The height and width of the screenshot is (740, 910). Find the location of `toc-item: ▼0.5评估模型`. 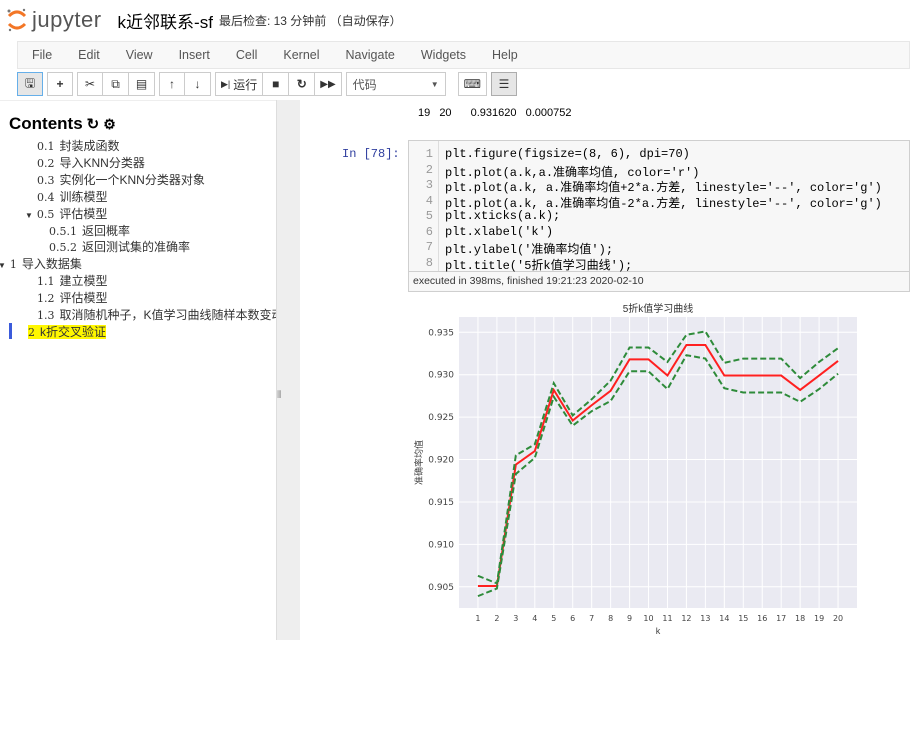

toc-item: ▼0.5评估模型 is located at coordinates (160, 213).